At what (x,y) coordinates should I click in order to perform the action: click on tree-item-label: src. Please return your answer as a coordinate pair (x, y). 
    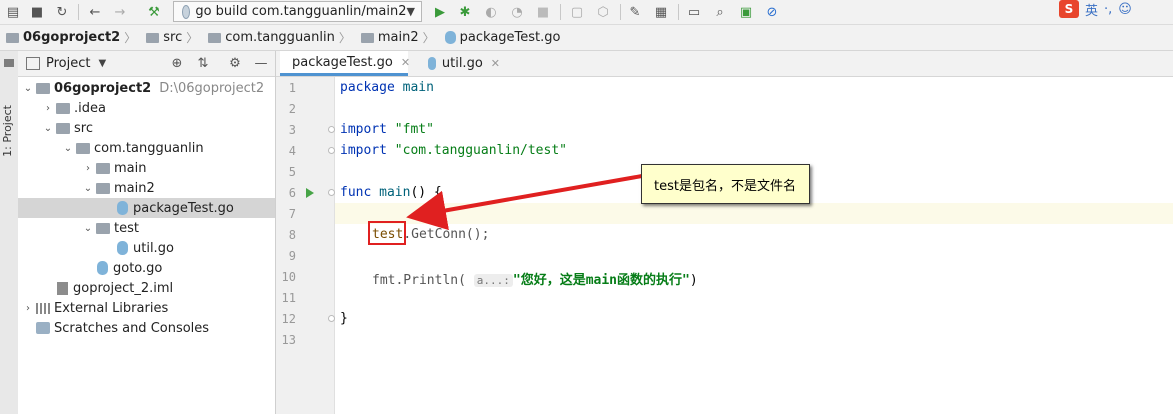
    Looking at the image, I should click on (83, 128).